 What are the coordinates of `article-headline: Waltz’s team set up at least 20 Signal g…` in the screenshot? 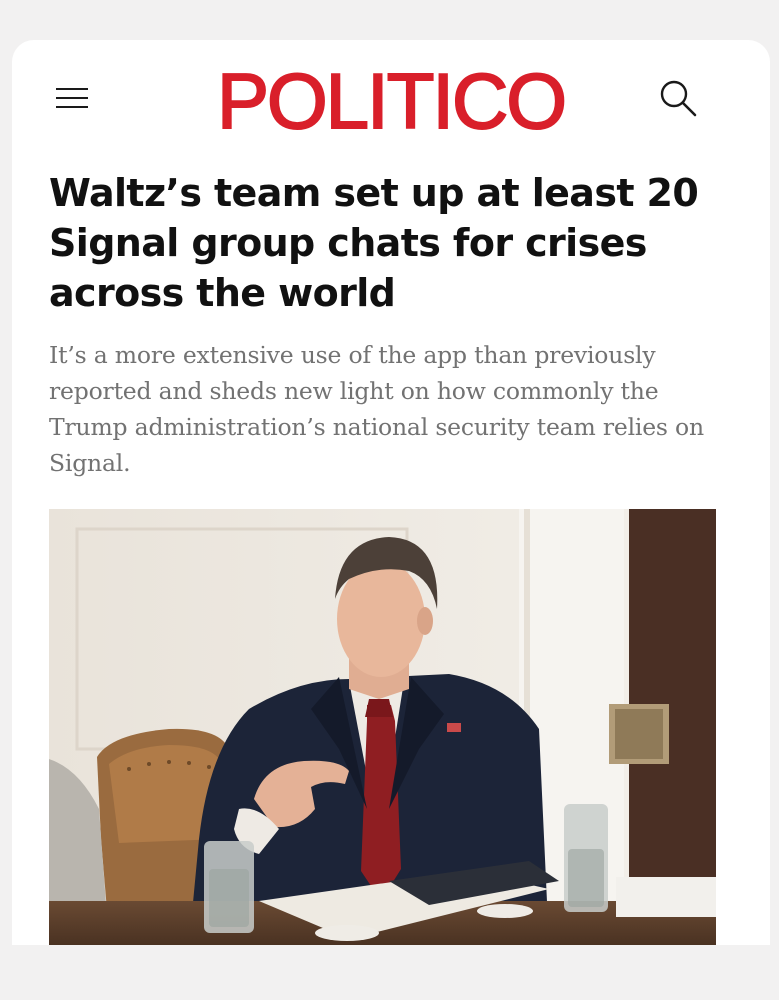 It's located at (394, 243).